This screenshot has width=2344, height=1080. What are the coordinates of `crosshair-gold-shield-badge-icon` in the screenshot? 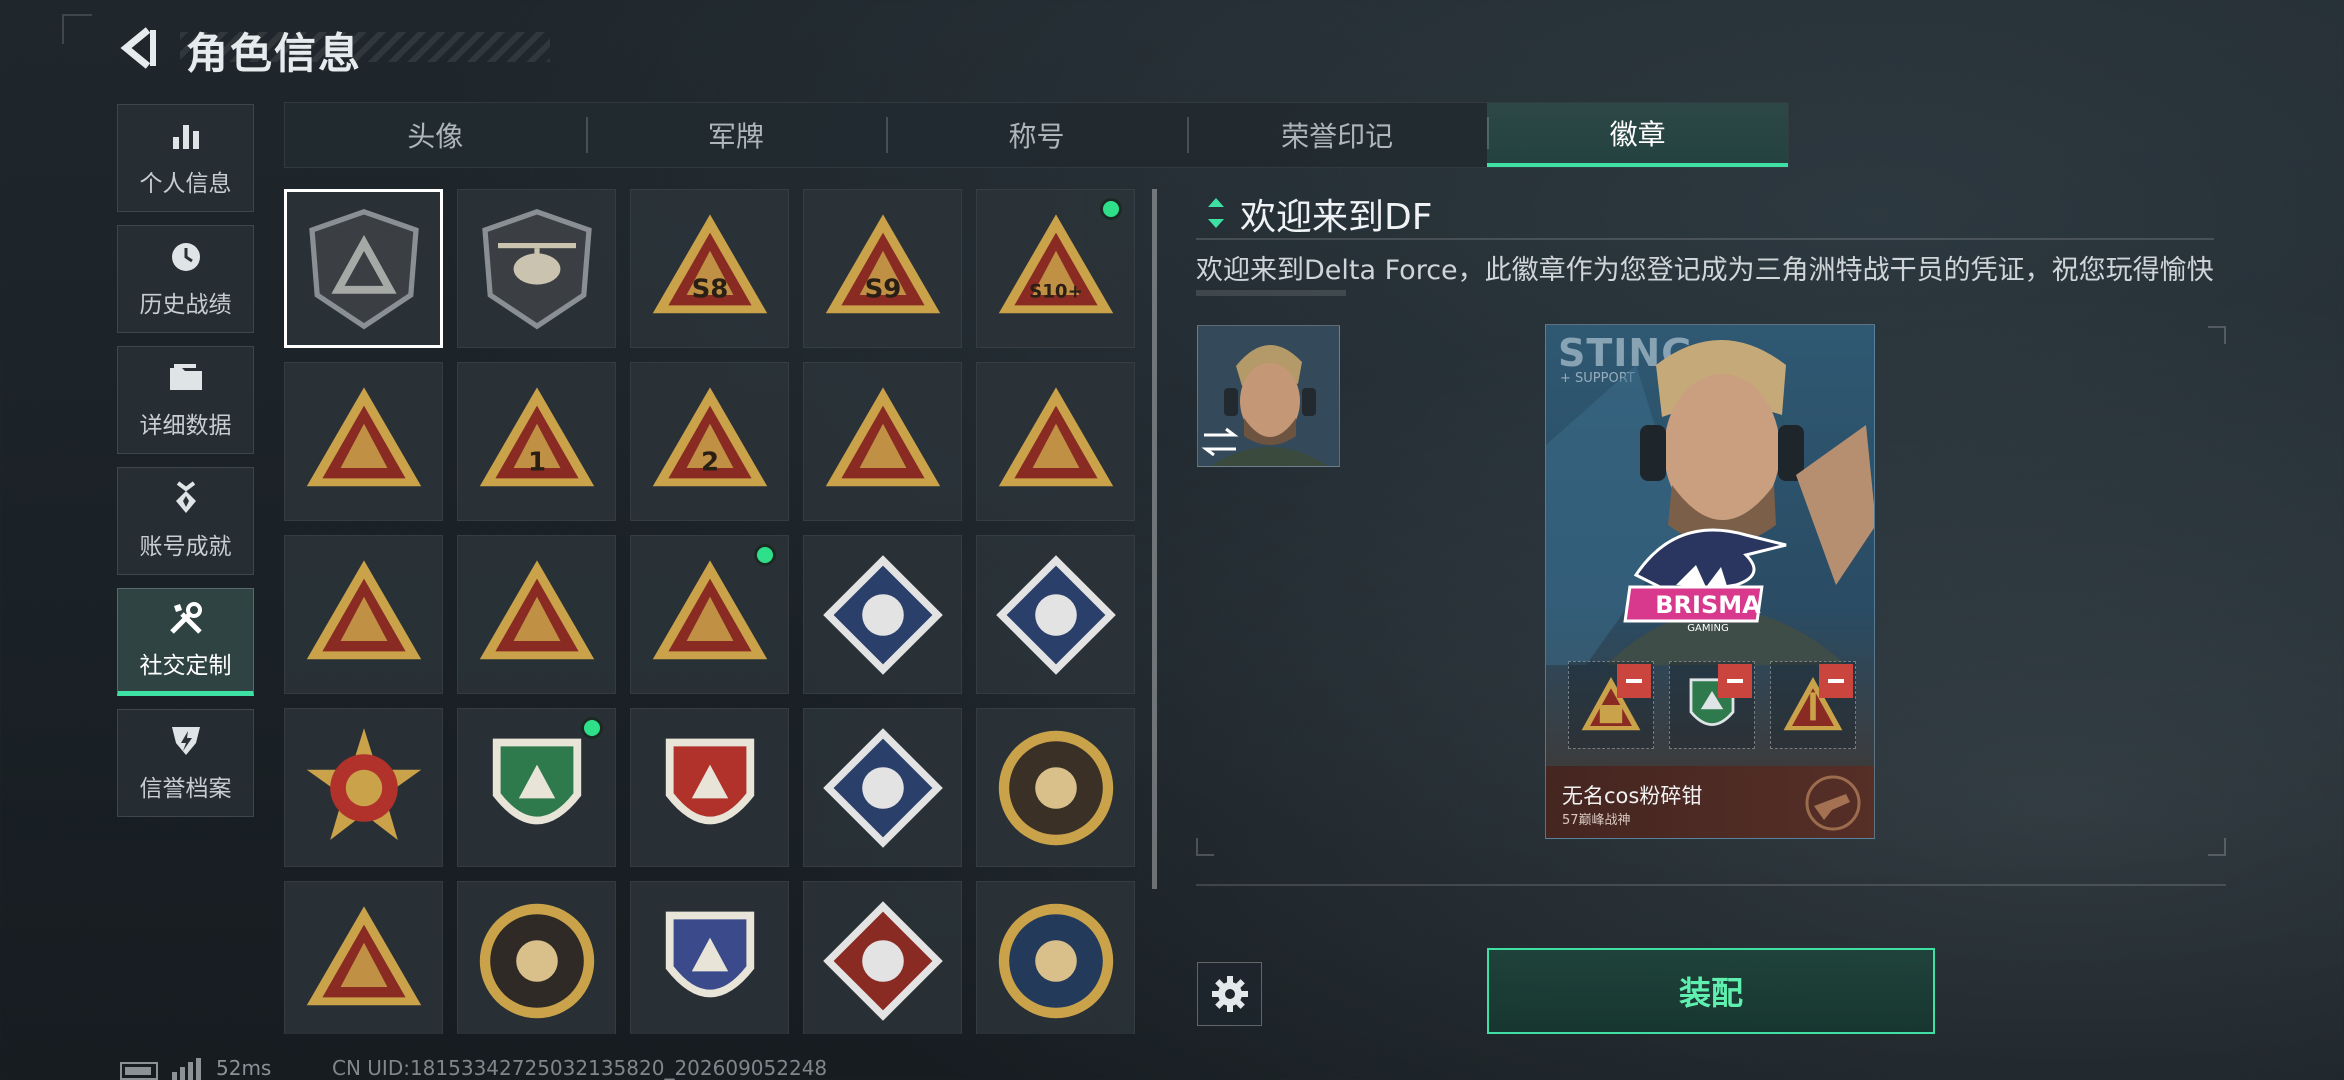 It's located at (709, 954).